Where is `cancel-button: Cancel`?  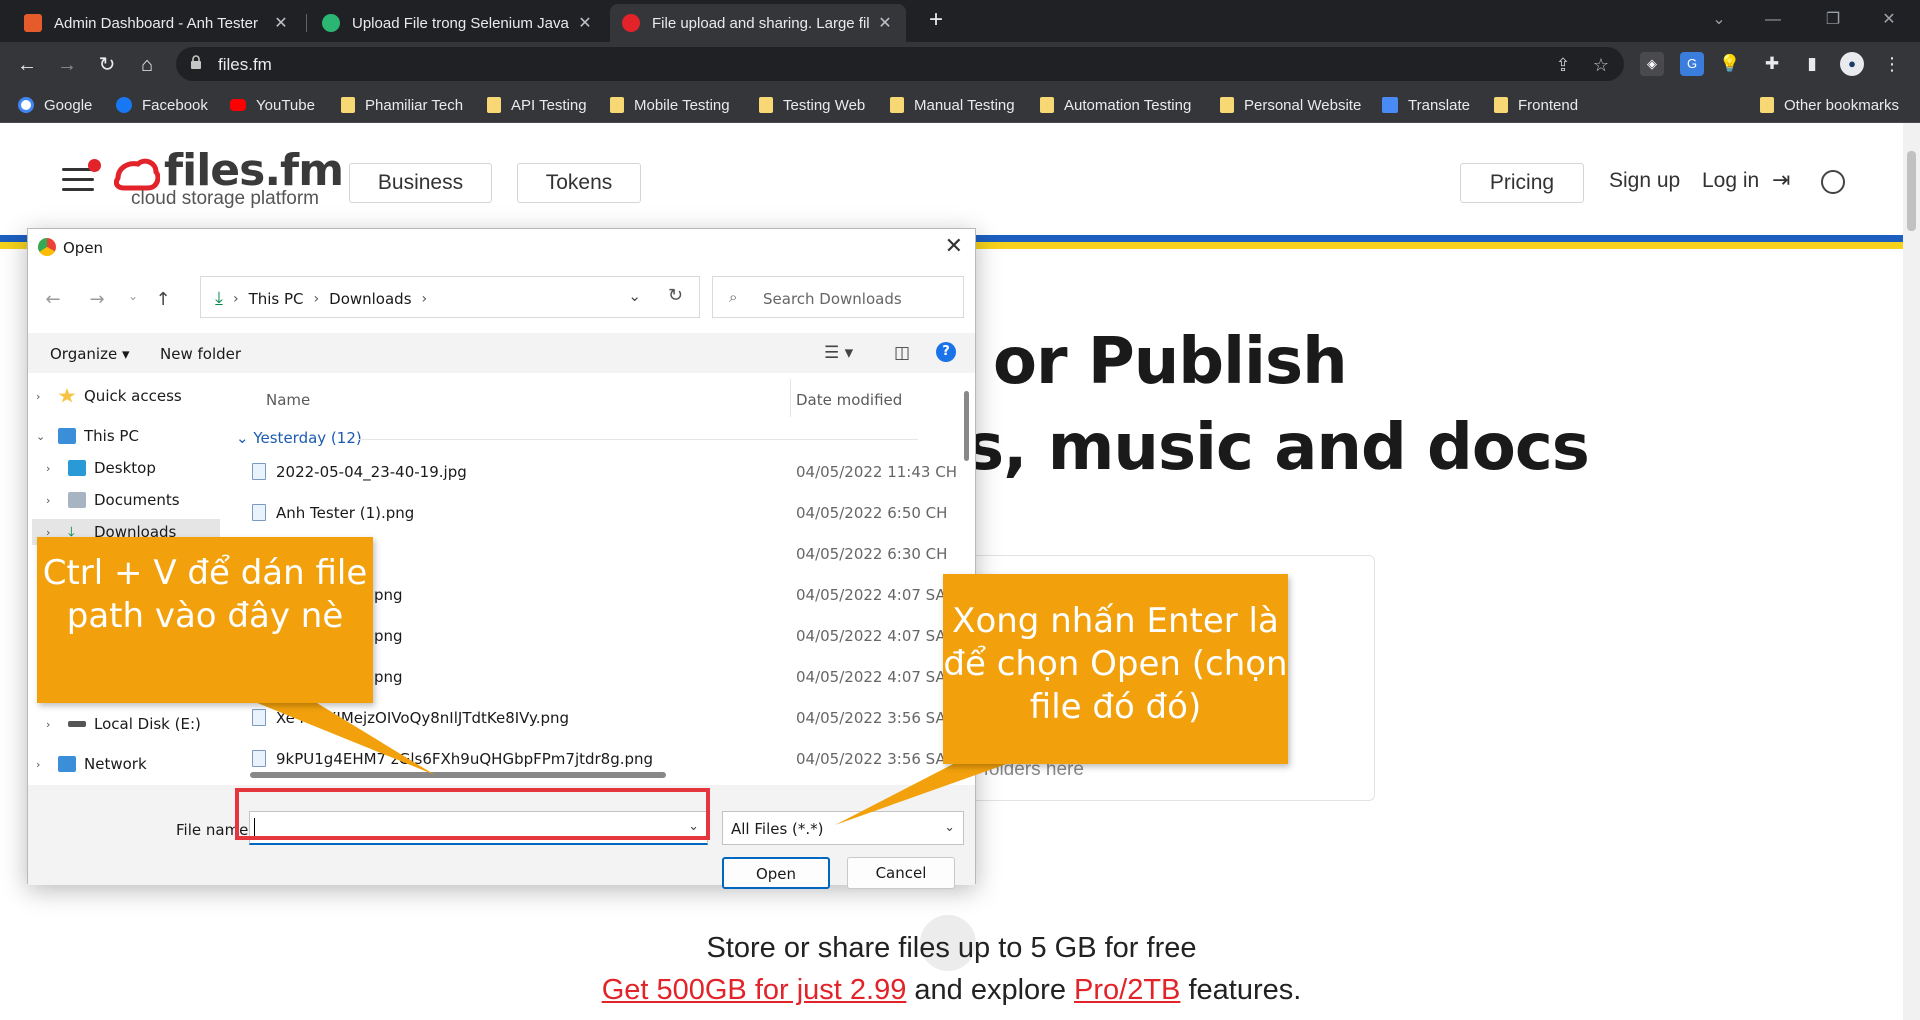 cancel-button: Cancel is located at coordinates (901, 873).